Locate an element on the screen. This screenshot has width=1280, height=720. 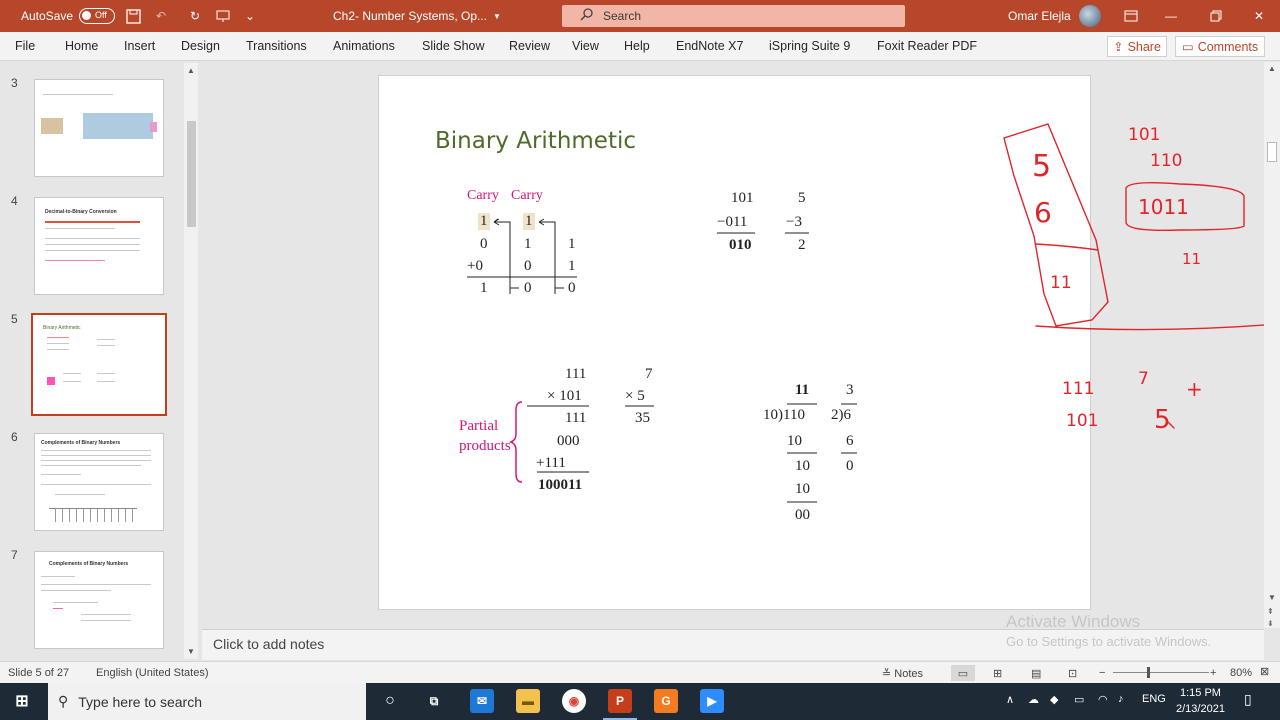
notification-icon: ▯ is located at coordinates (1248, 699).